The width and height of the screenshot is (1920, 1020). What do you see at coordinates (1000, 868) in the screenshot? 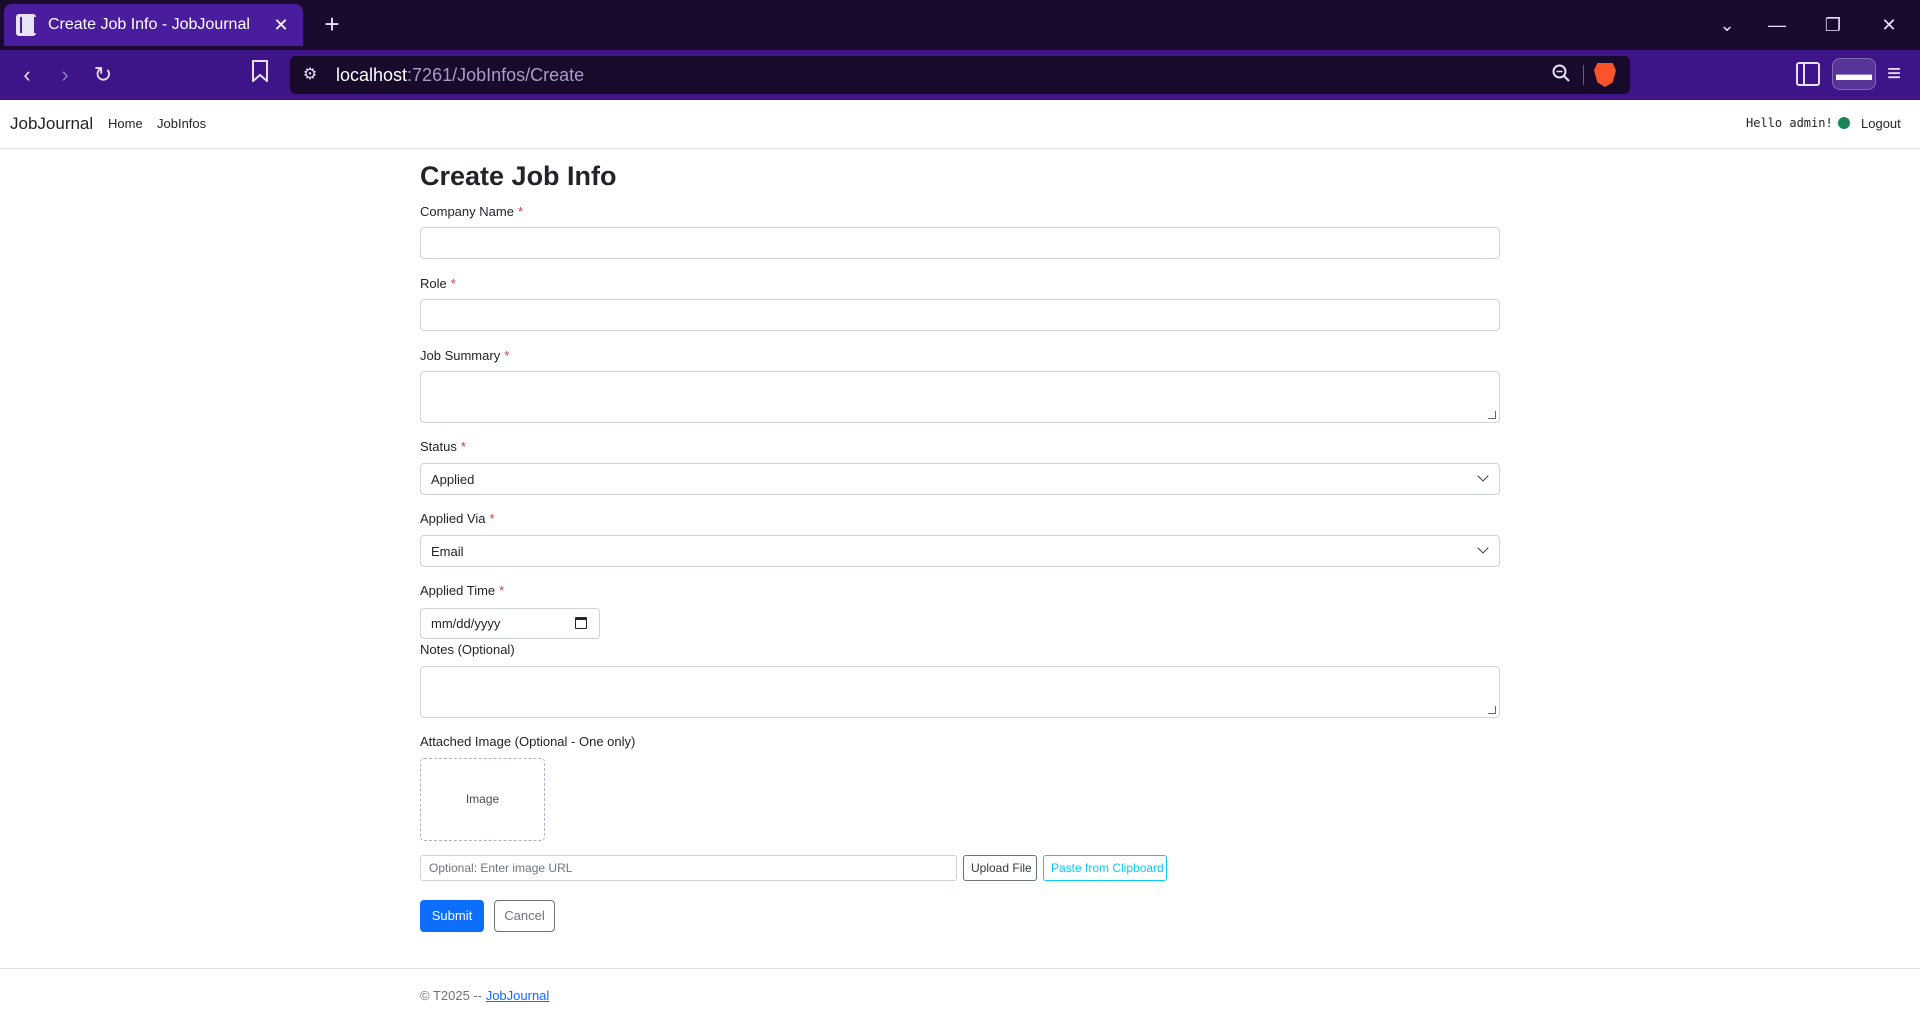
I see `upload-file-button: Upload File` at bounding box center [1000, 868].